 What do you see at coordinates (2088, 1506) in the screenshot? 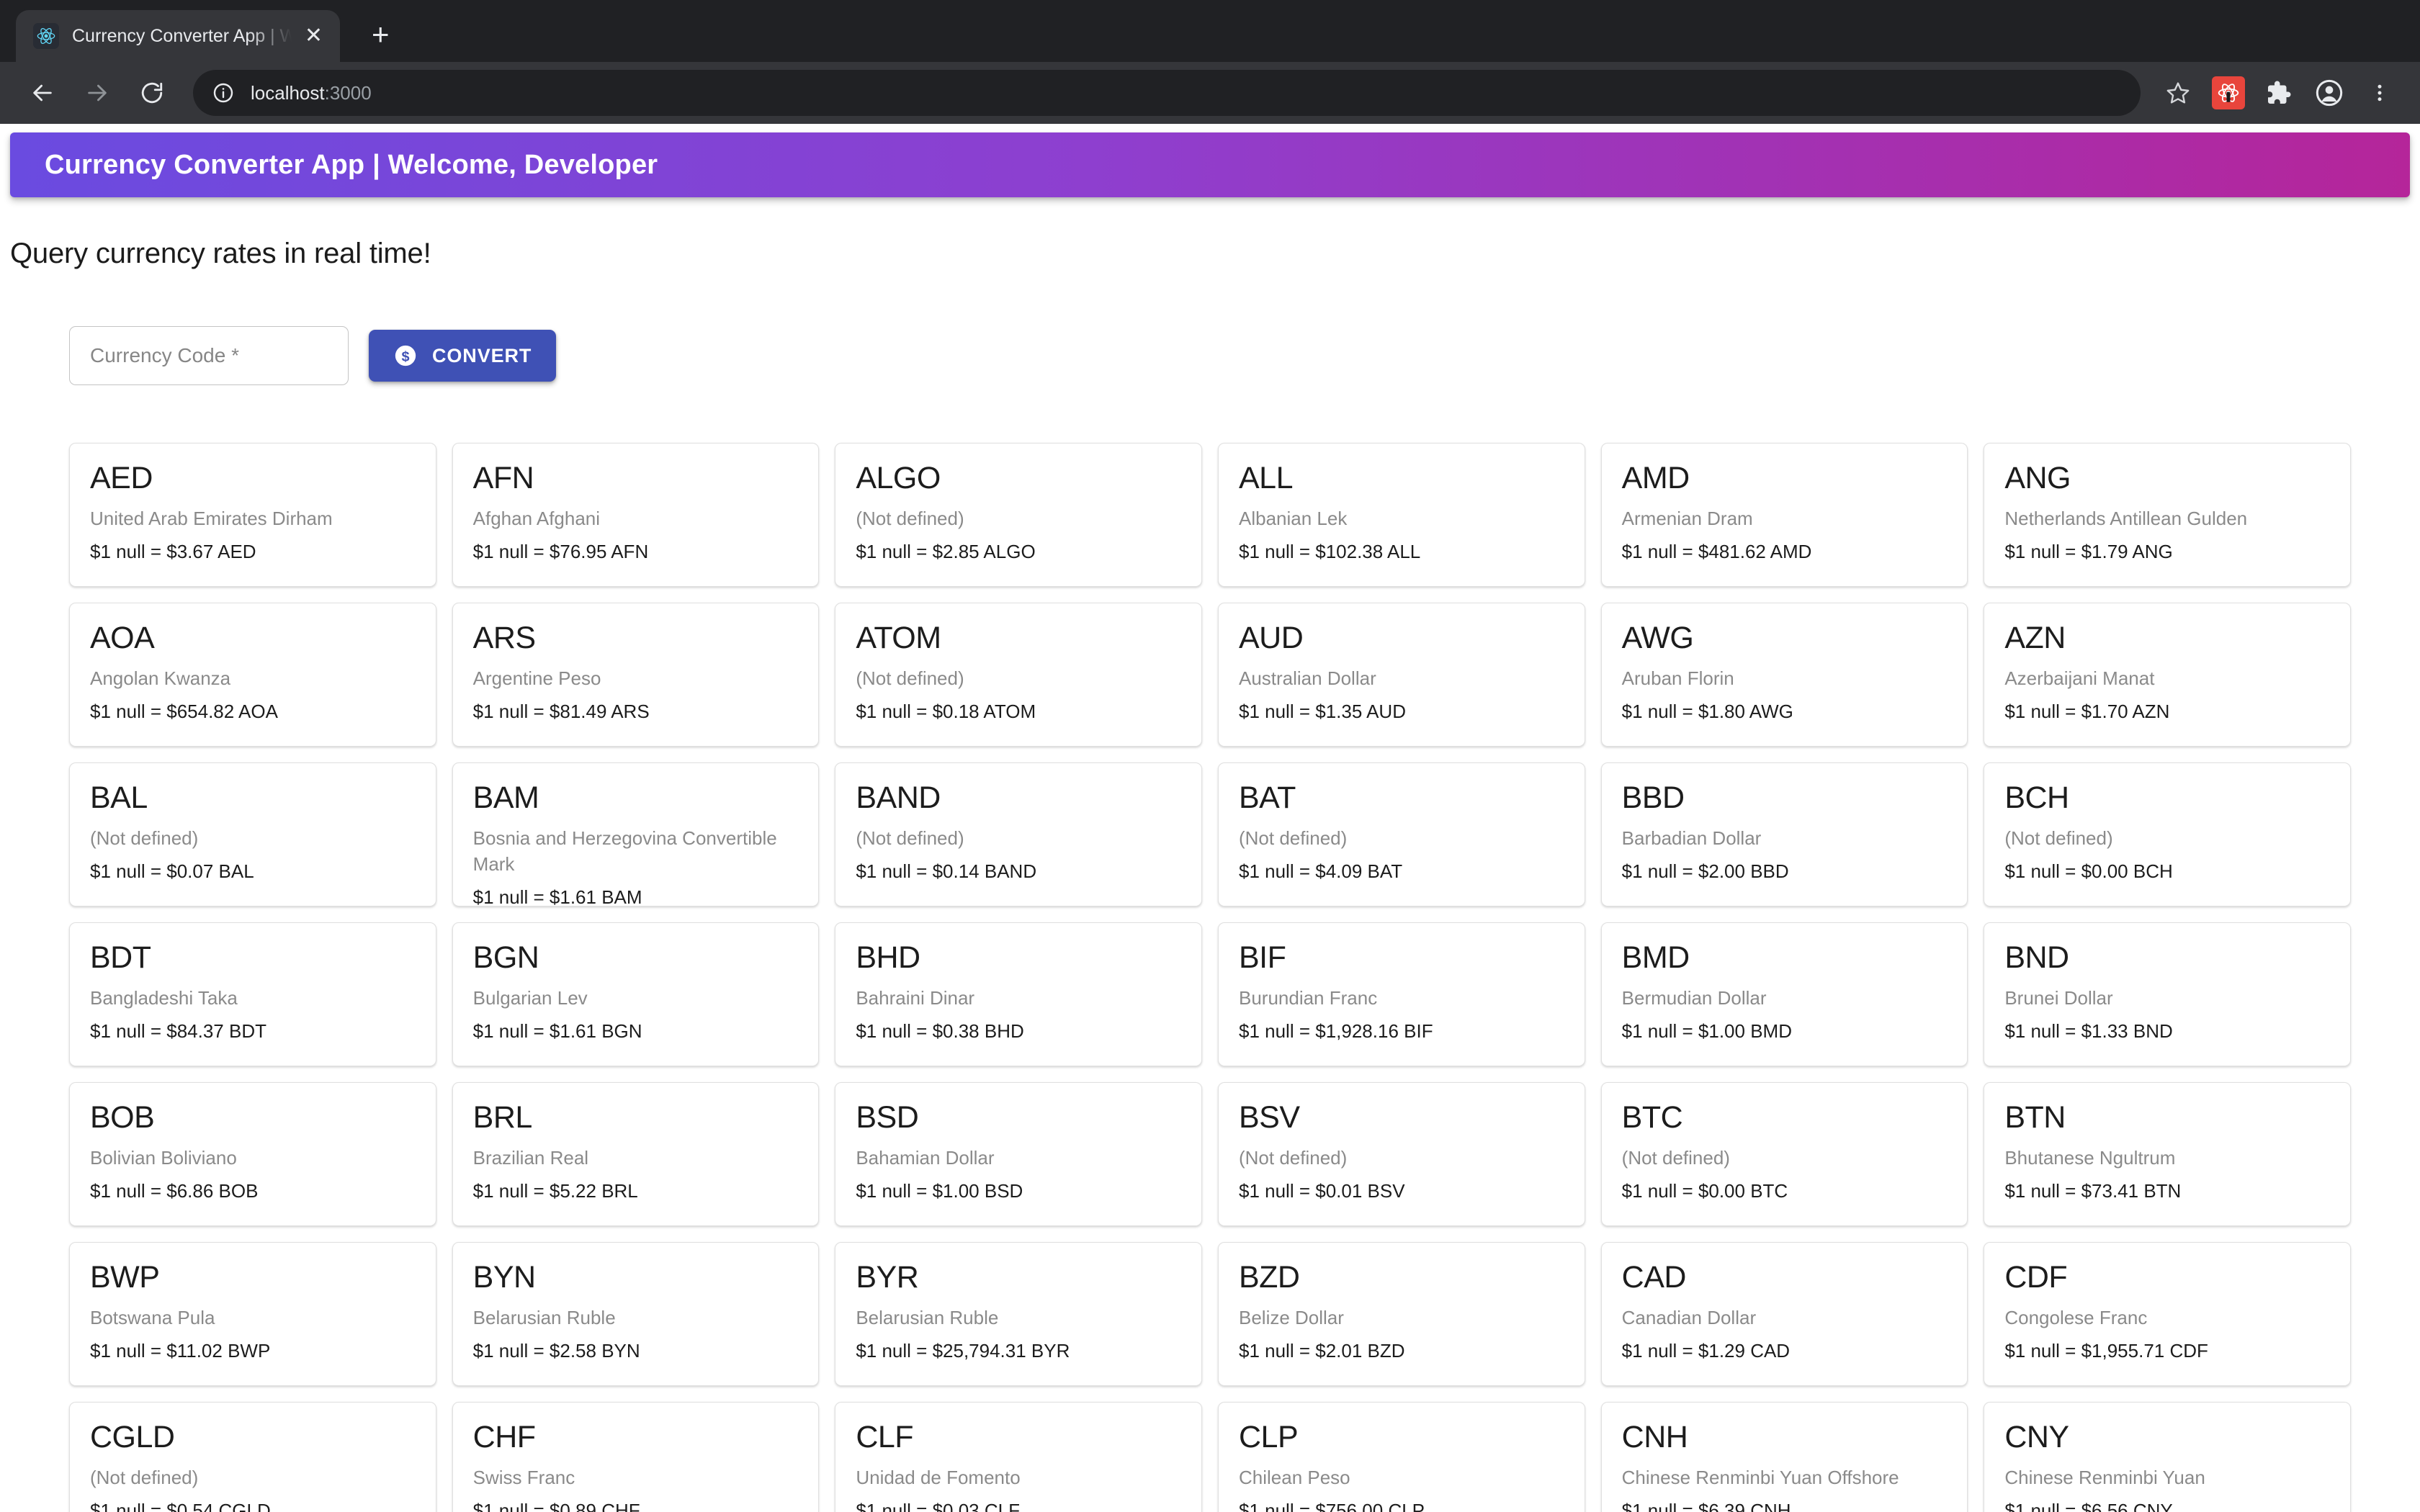
I see `currency-card-rate: $1 null = $6.56 CNY` at bounding box center [2088, 1506].